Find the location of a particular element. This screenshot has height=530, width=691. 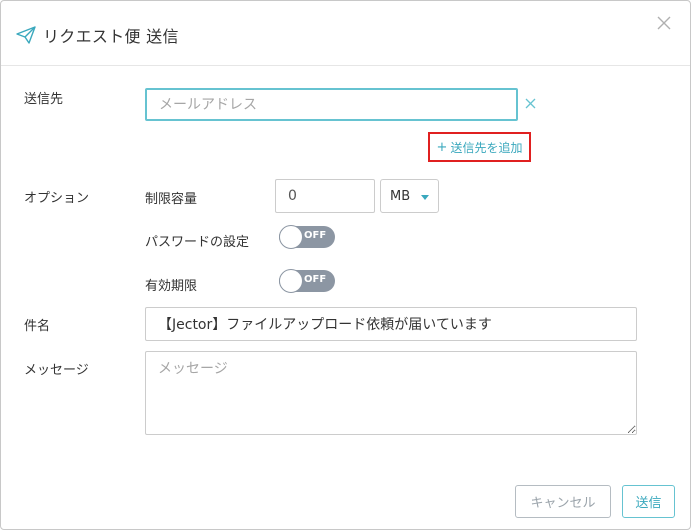

close-icon is located at coordinates (664, 23).